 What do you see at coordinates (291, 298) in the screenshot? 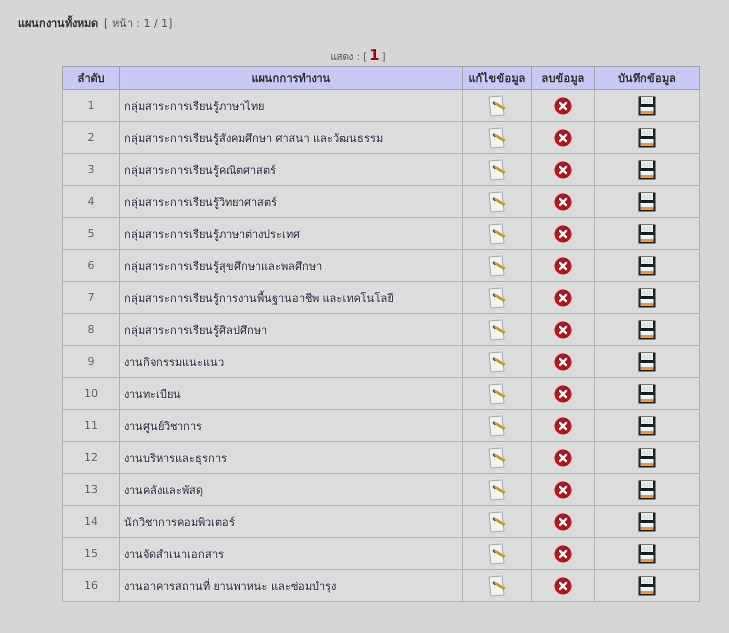
I see `department-name: กลุ่มสาระการเรียนรู้การงานพื้นฐานอาชีพ และเทคโนโลยี` at bounding box center [291, 298].